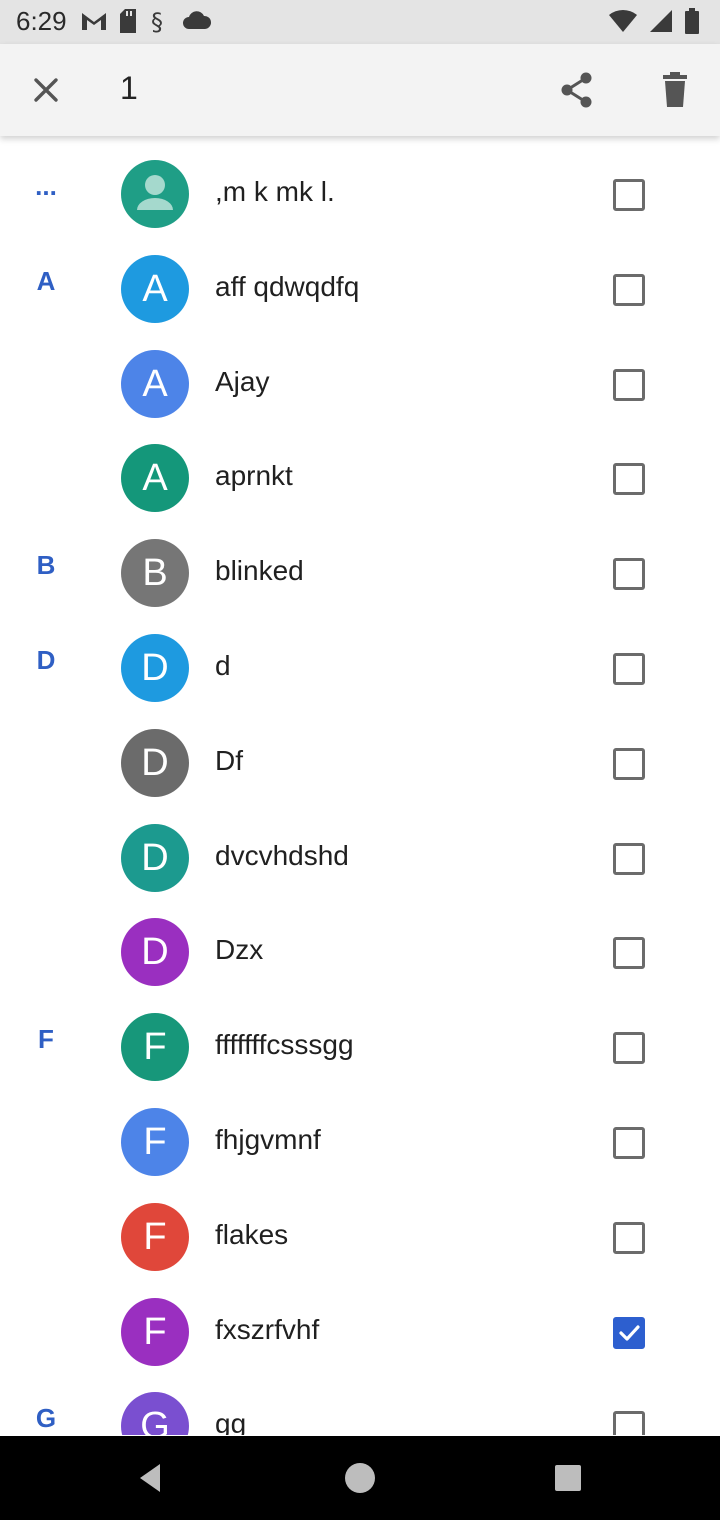 The image size is (720, 1520). I want to click on recents-square-icon, so click(568, 1478).